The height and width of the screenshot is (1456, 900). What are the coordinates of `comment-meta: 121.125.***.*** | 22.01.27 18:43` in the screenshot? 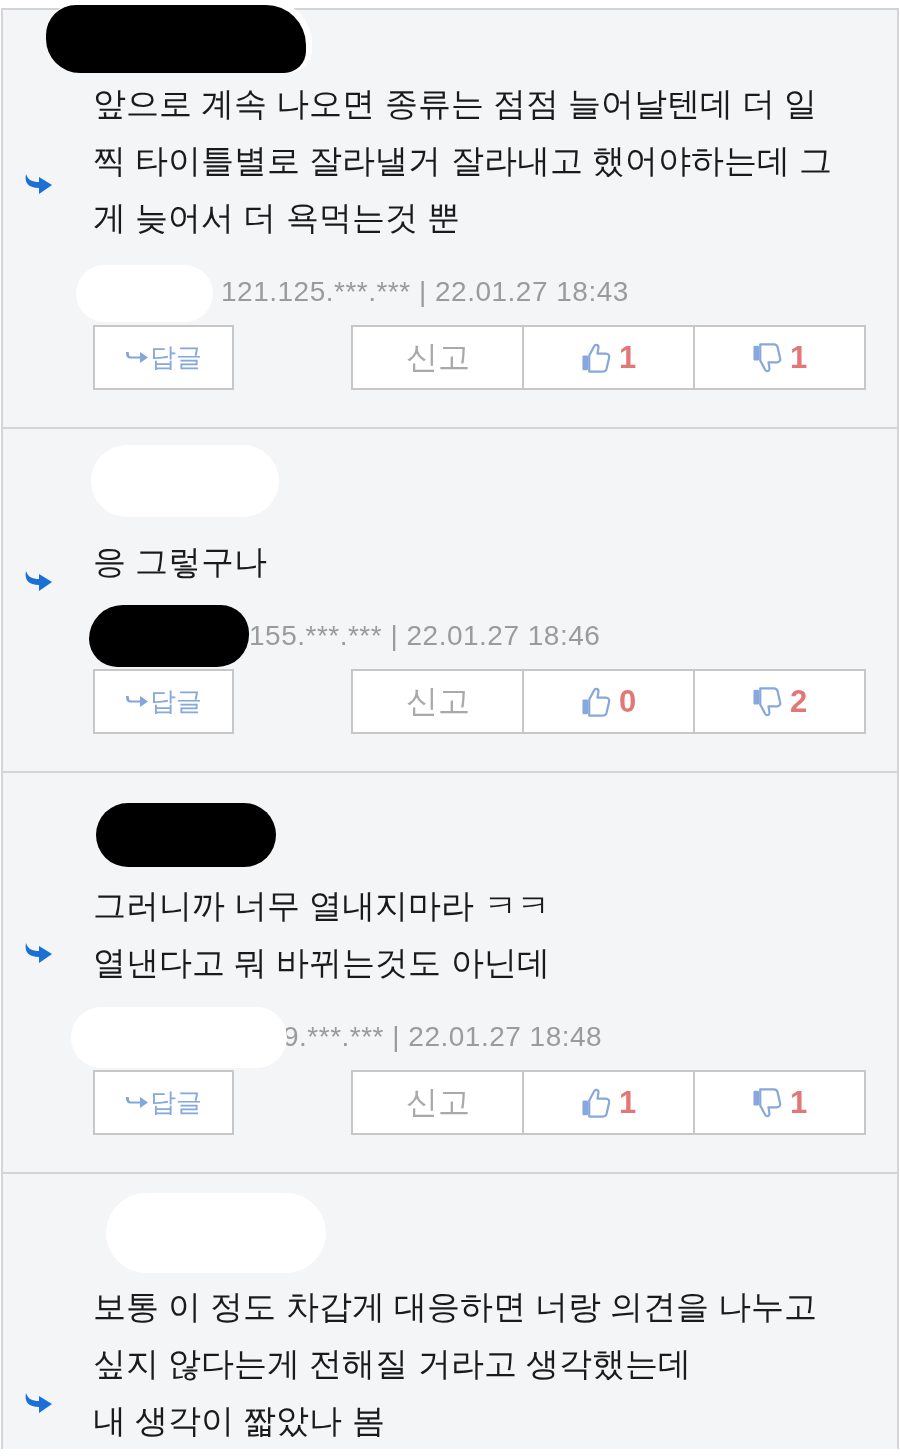 It's located at (425, 291).